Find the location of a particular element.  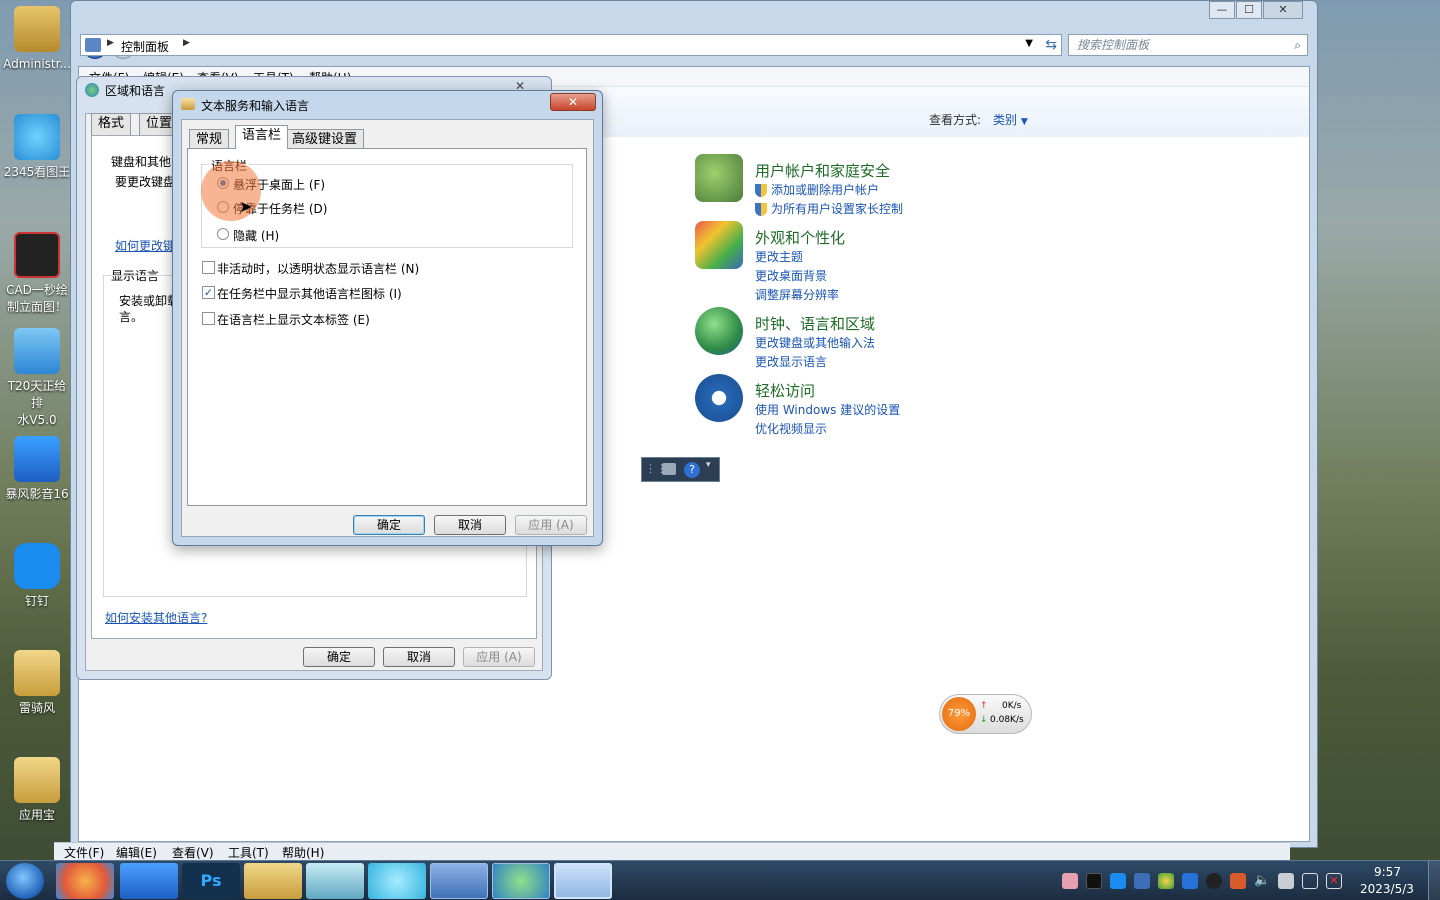

tab-language-bar: 语言栏 is located at coordinates (262, 137).